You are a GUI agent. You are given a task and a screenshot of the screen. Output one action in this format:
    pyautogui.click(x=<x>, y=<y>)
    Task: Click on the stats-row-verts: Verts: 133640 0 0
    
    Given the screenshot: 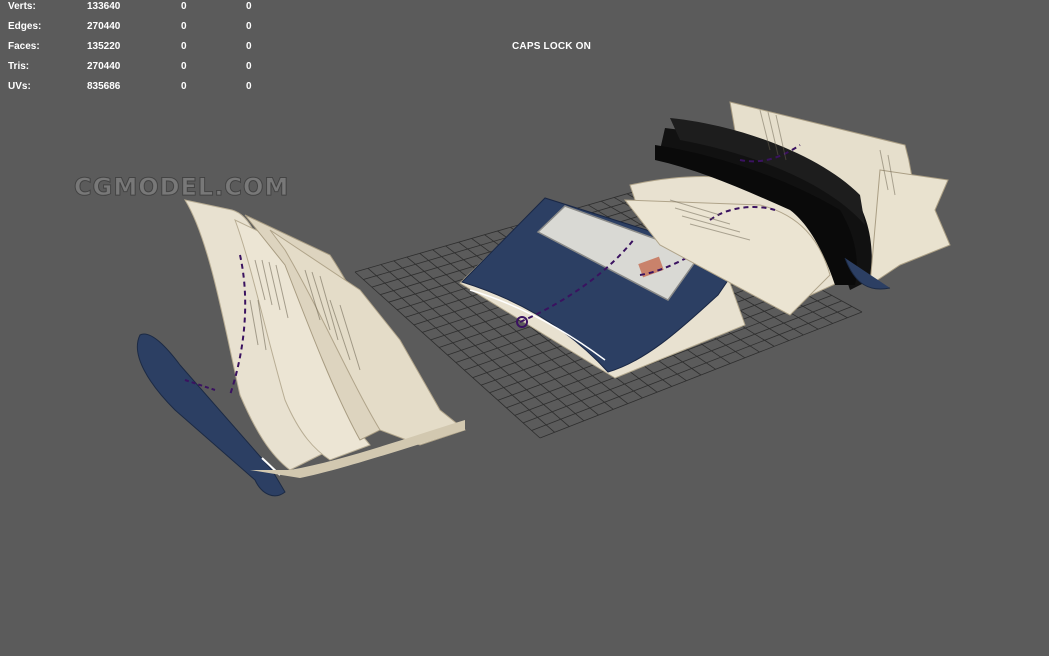 What is the action you would take?
    pyautogui.click(x=130, y=7)
    